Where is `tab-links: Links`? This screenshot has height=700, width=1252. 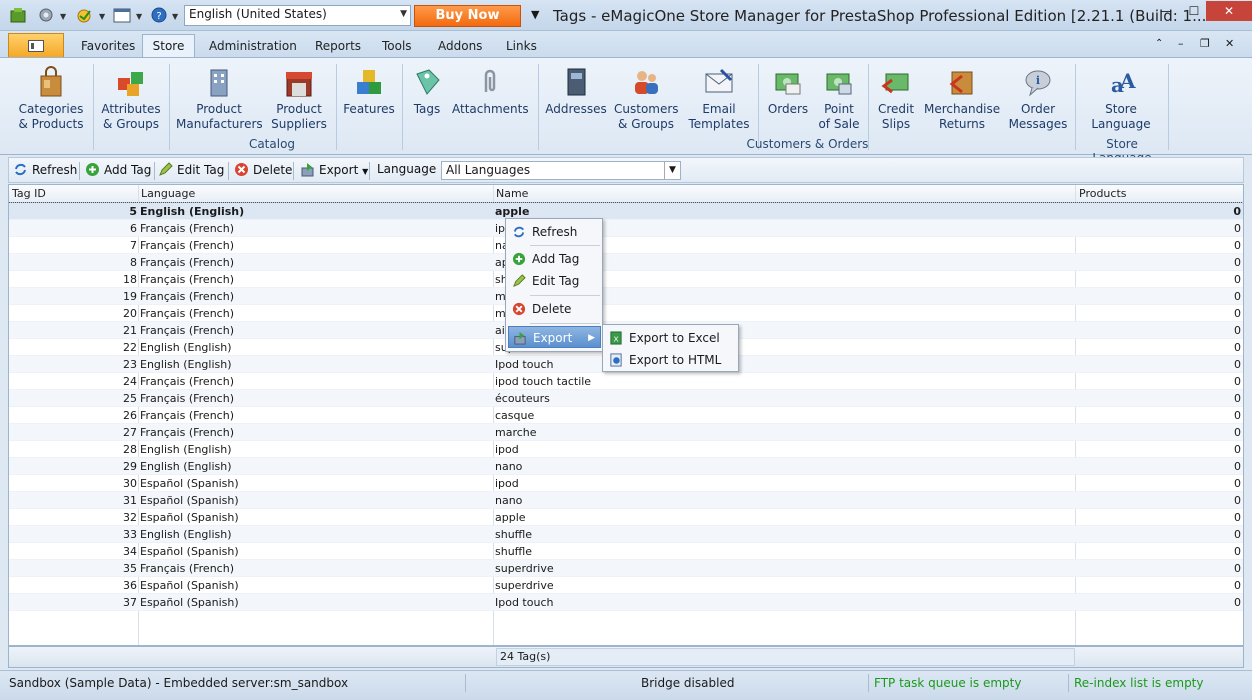 tab-links: Links is located at coordinates (521, 46).